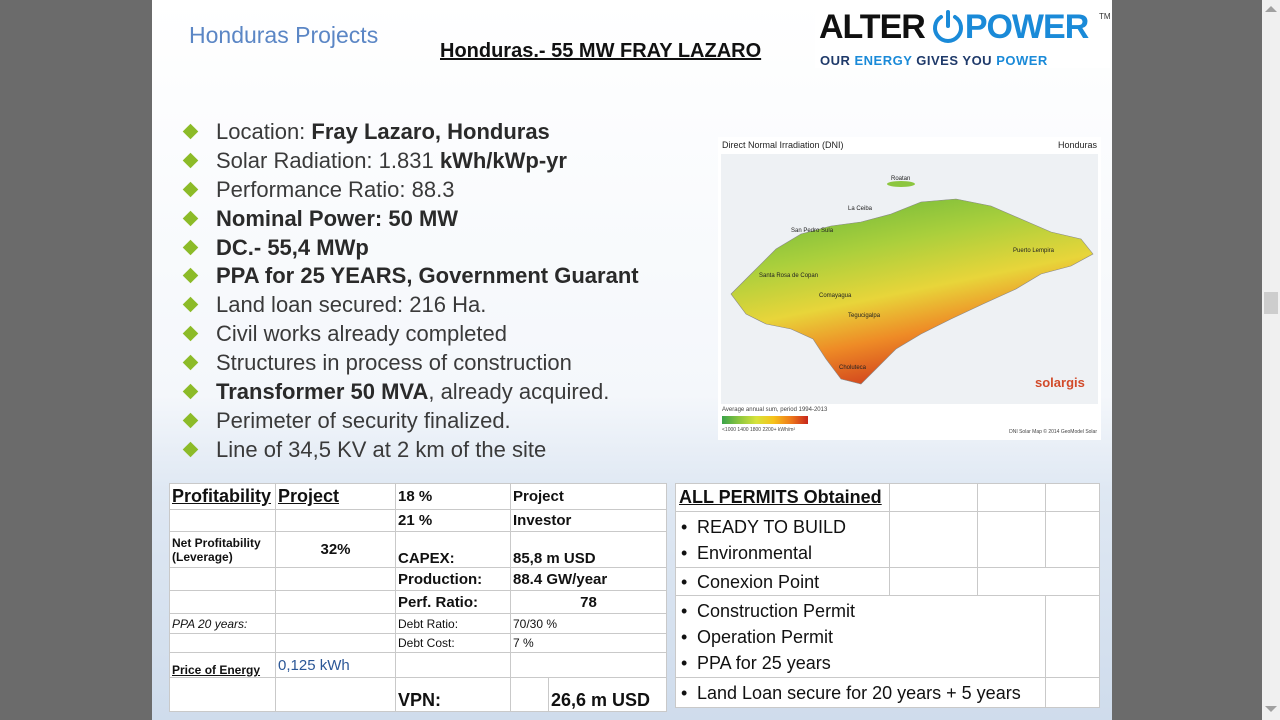 This screenshot has width=1280, height=720. Describe the element at coordinates (860, 209) in the screenshot. I see `map-city: La Ceiba` at that location.